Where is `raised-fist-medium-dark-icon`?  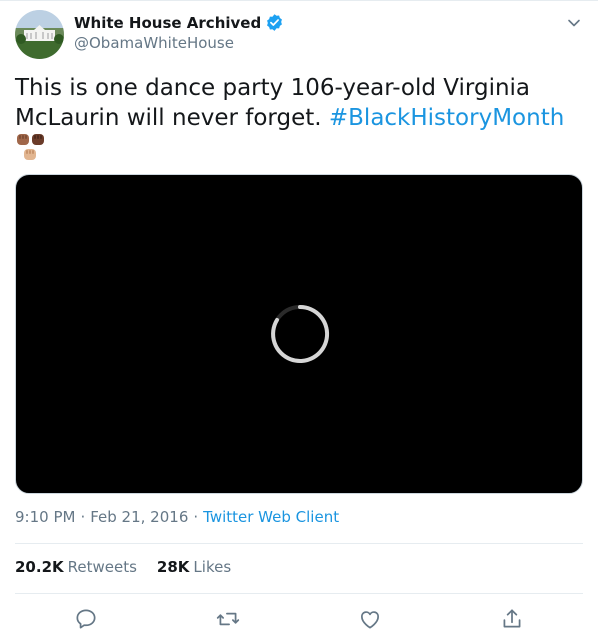 raised-fist-medium-dark-icon is located at coordinates (23, 139).